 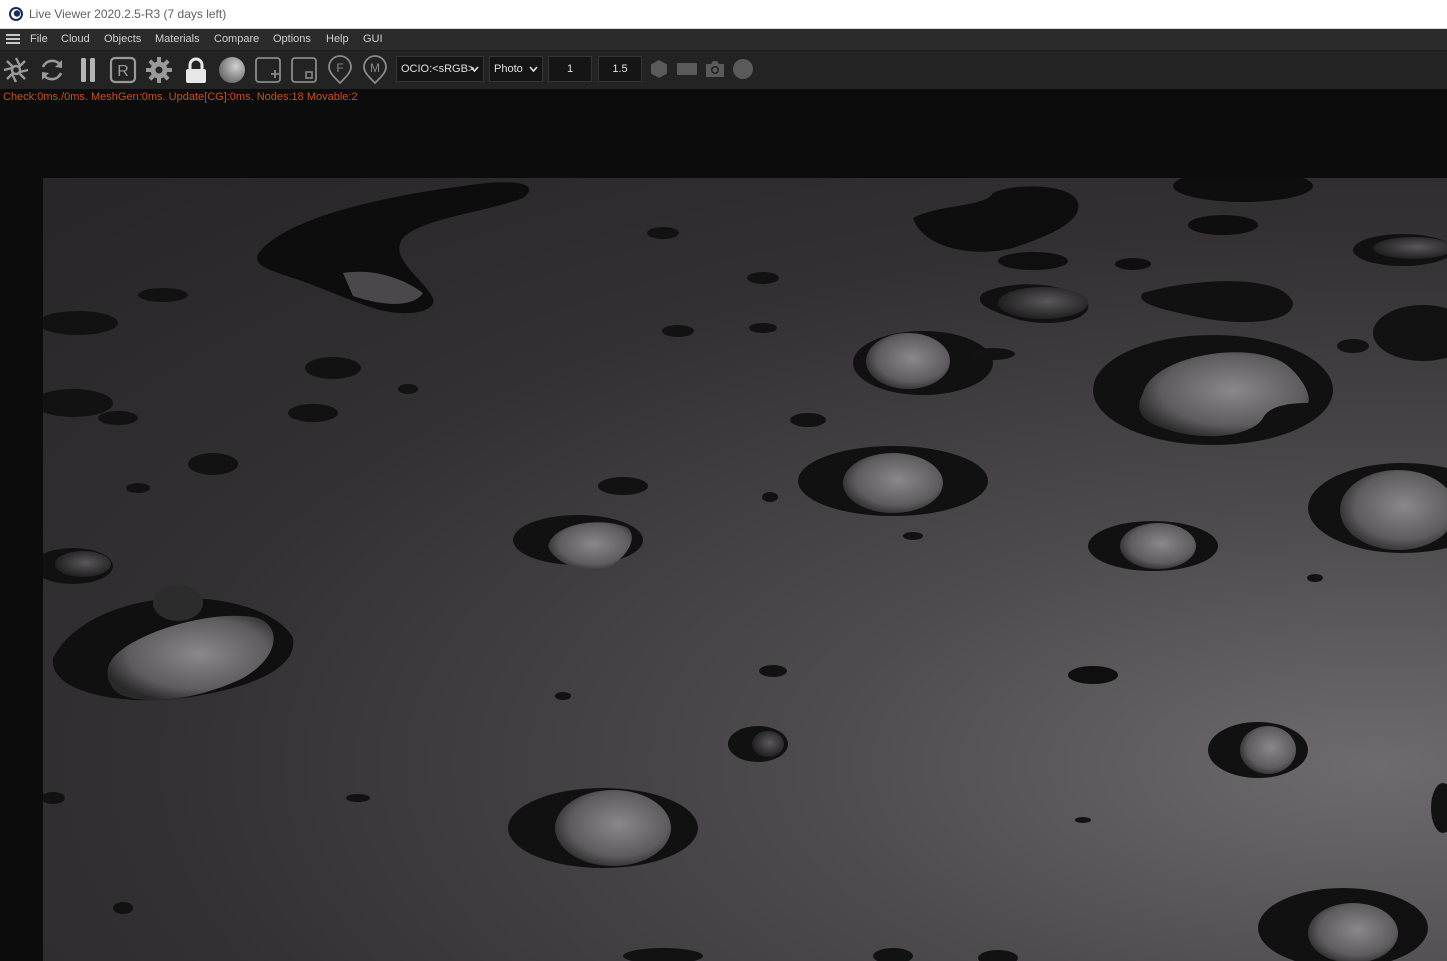 I want to click on sphere-icon, so click(x=232, y=70).